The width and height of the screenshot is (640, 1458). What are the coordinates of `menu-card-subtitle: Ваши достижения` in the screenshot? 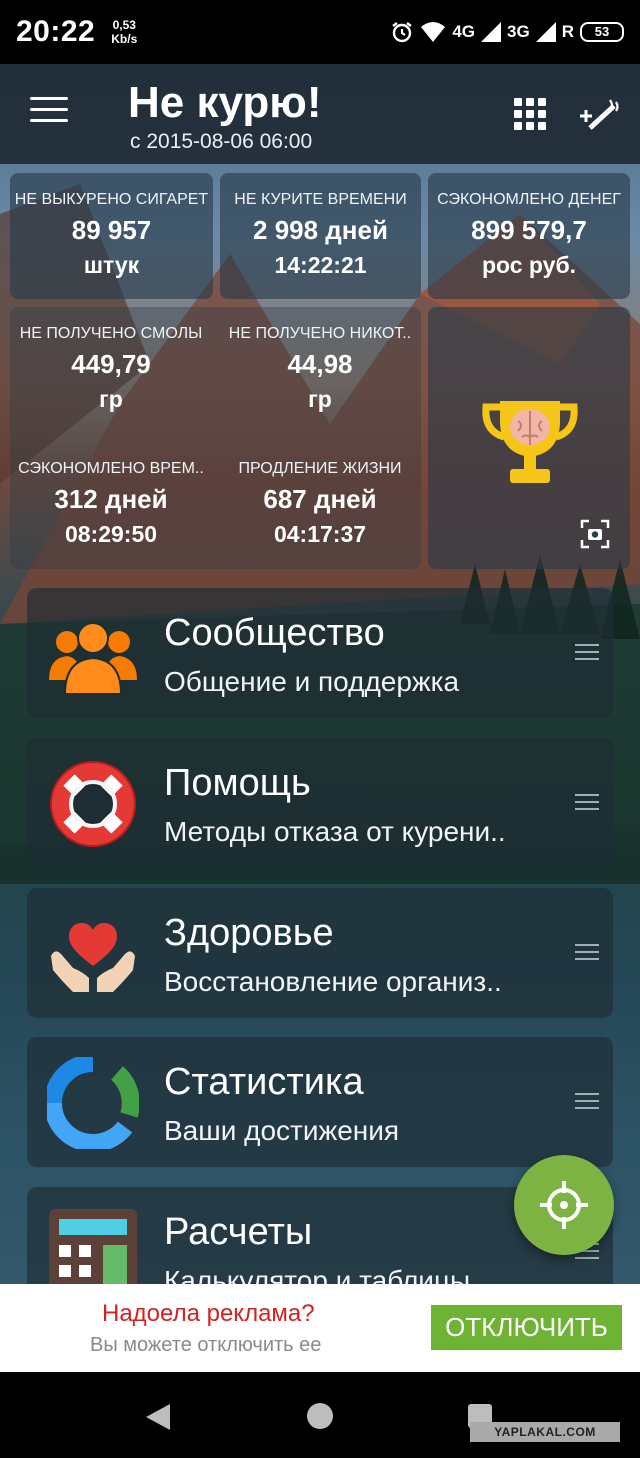 It's located at (282, 1130).